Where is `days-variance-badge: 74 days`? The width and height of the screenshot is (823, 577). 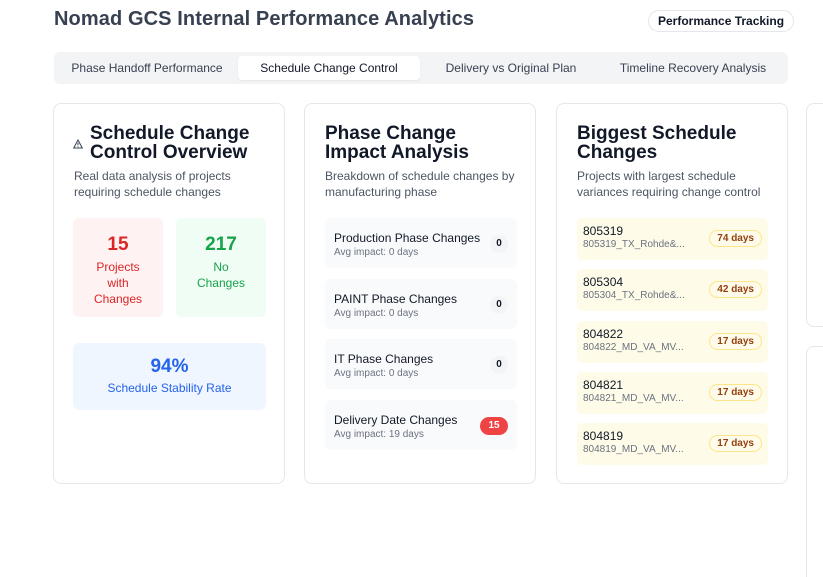
days-variance-badge: 74 days is located at coordinates (735, 238).